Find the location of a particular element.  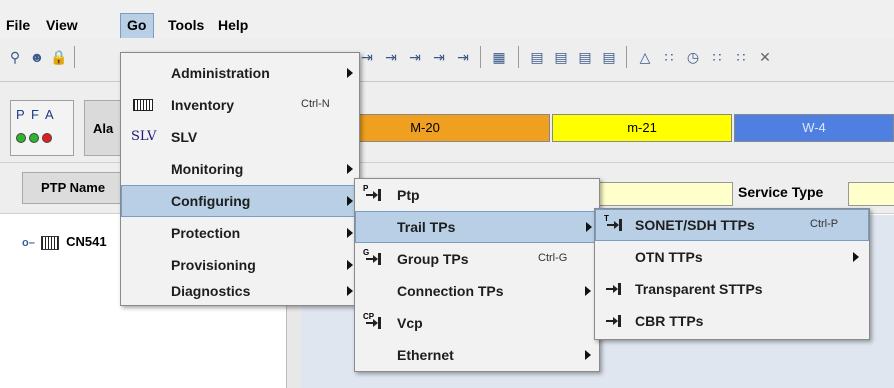

alarm-label: Ala is located at coordinates (103, 128).